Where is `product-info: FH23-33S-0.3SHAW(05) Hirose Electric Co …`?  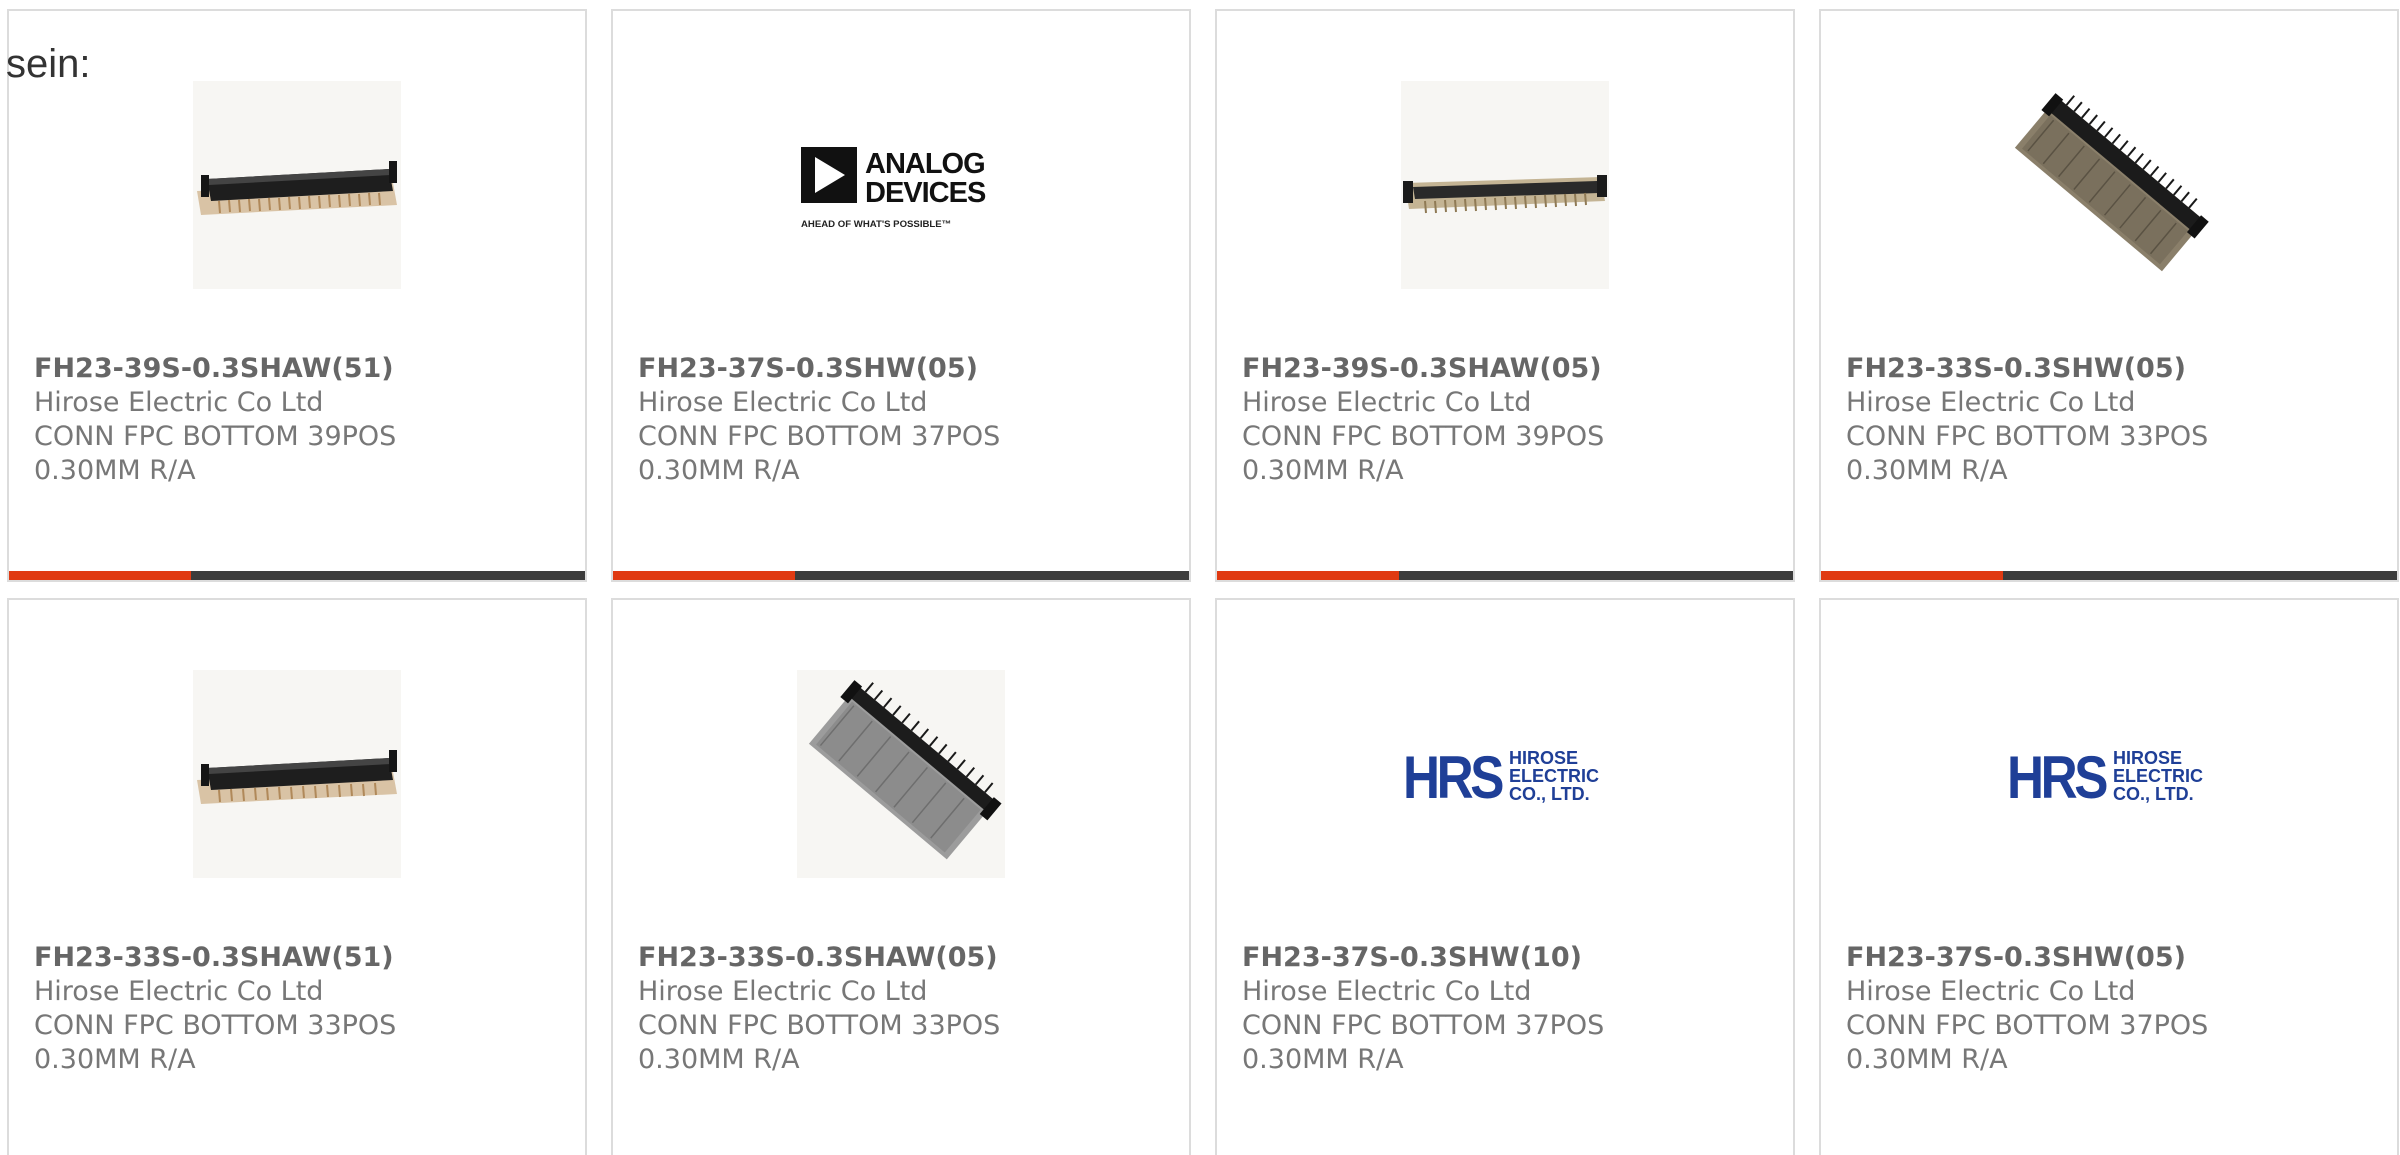 product-info: FH23-33S-0.3SHAW(05) Hirose Electric Co … is located at coordinates (903, 1009).